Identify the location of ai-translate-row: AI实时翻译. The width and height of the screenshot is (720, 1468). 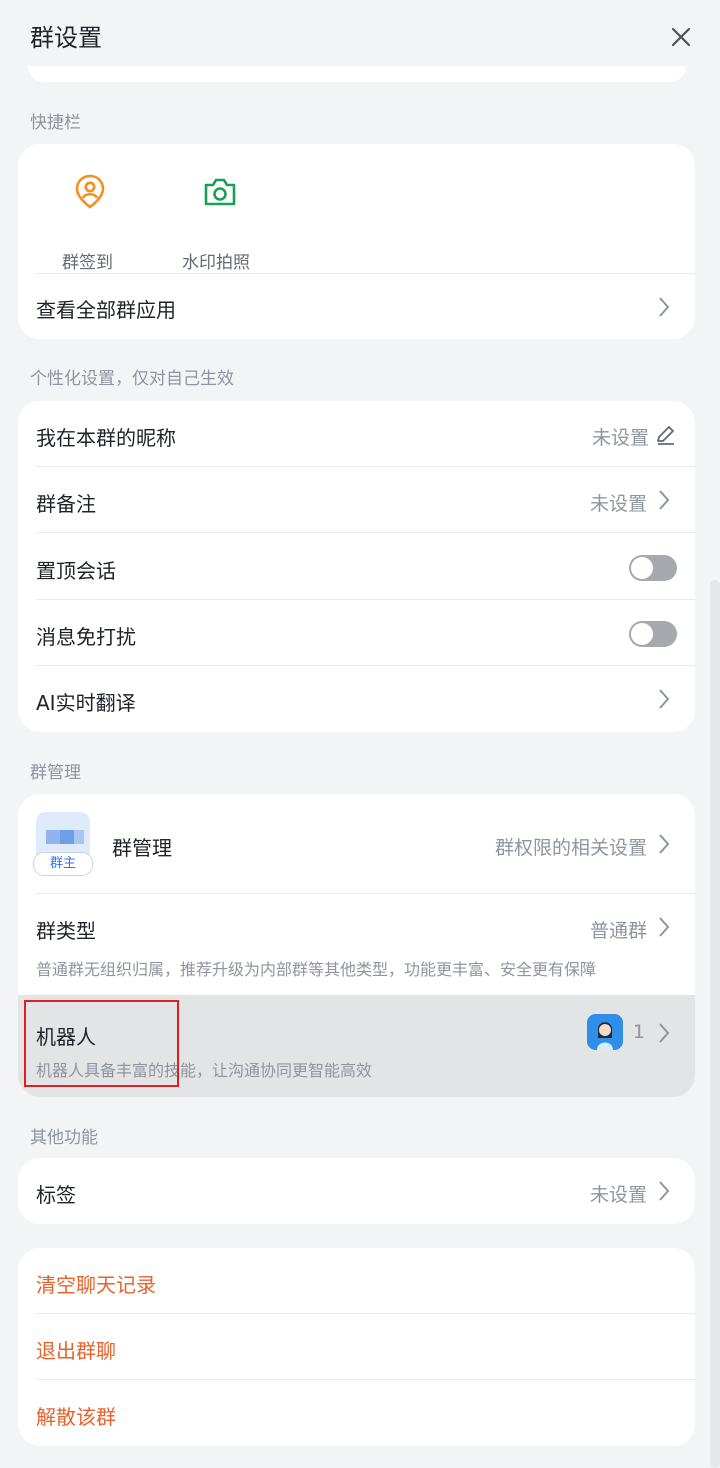
(356, 699).